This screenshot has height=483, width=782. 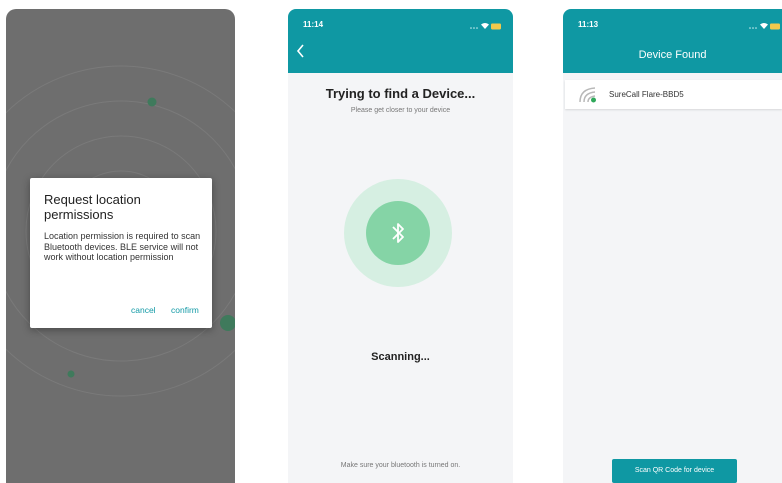 I want to click on confirm-button: confirm, so click(x=185, y=310).